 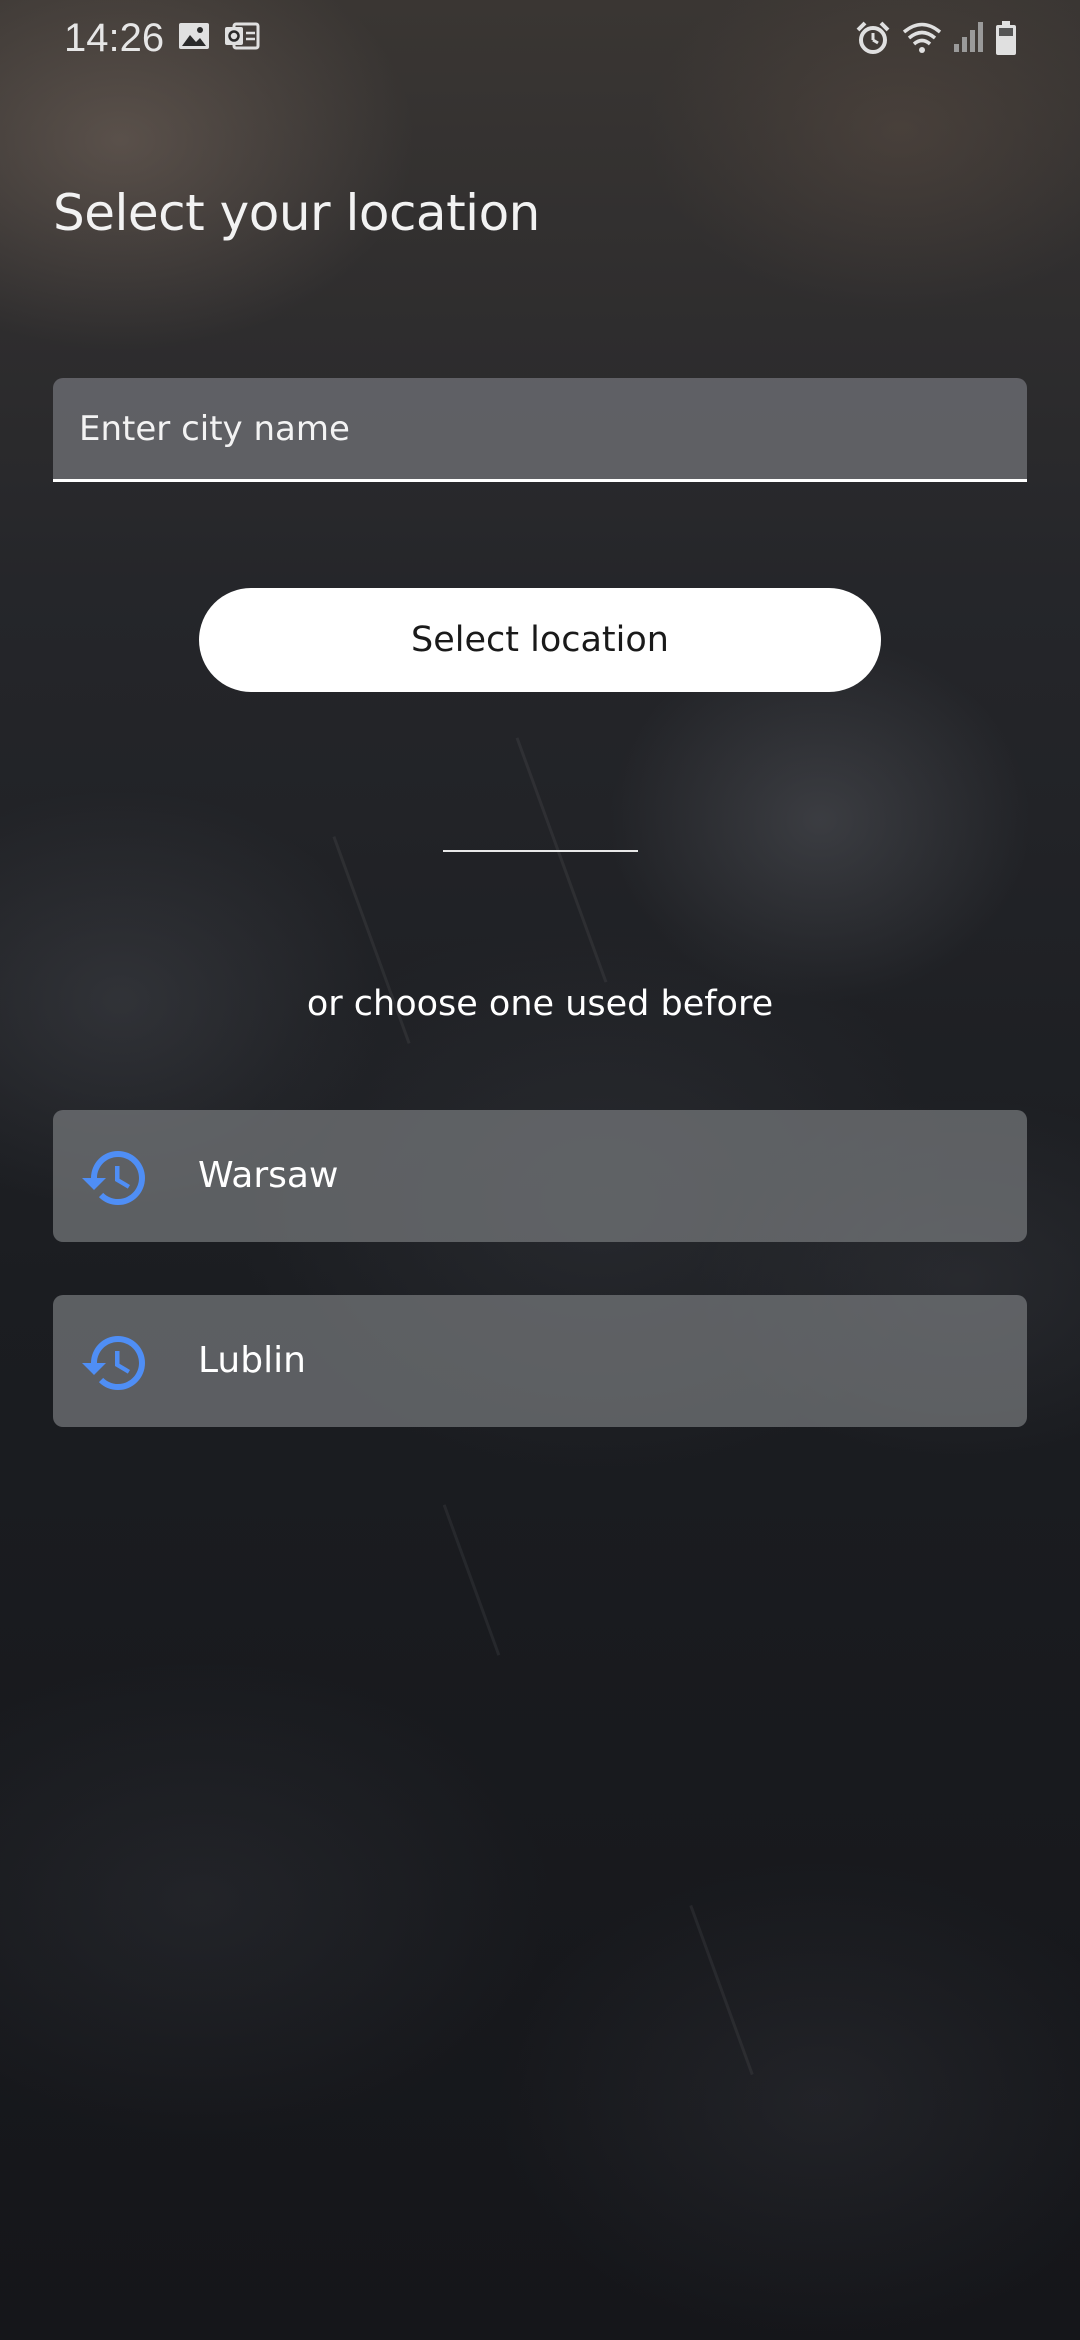 What do you see at coordinates (540, 640) in the screenshot?
I see `select-location-button: Select location` at bounding box center [540, 640].